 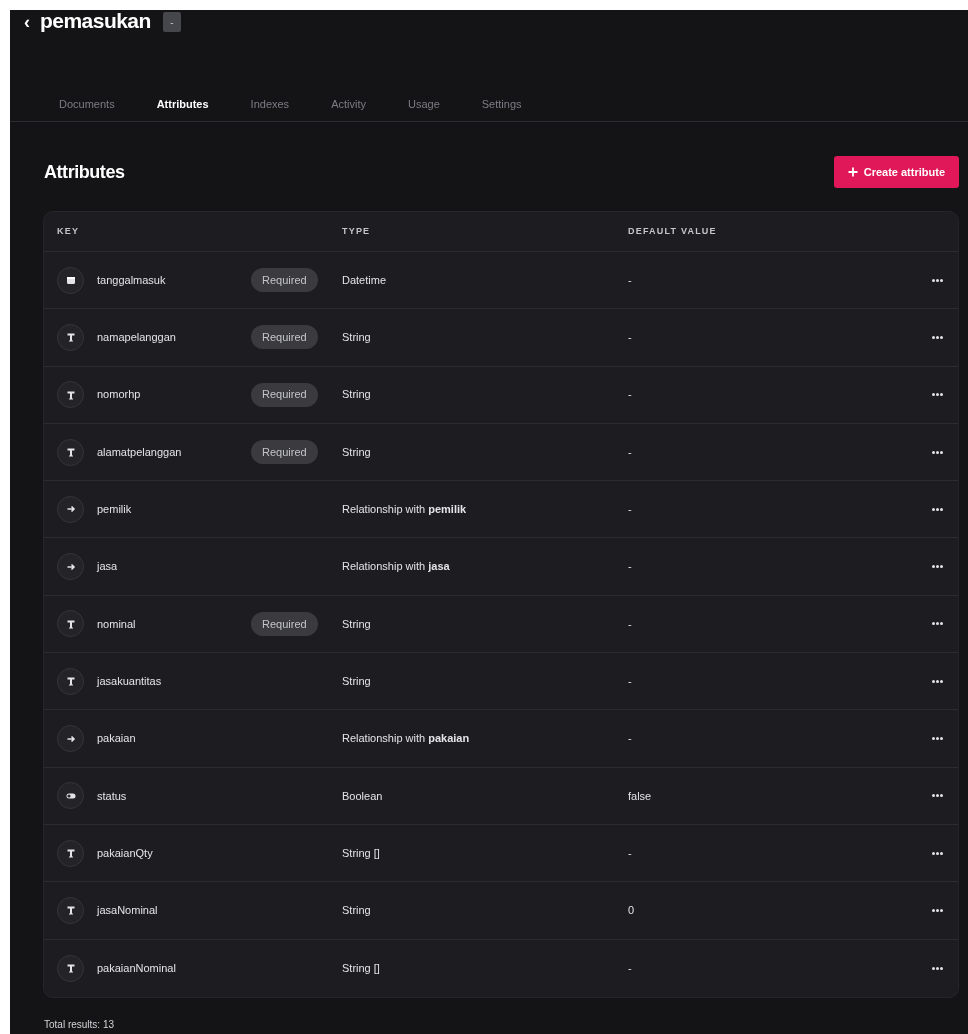 I want to click on tab: Usage, so click(x=423, y=108).